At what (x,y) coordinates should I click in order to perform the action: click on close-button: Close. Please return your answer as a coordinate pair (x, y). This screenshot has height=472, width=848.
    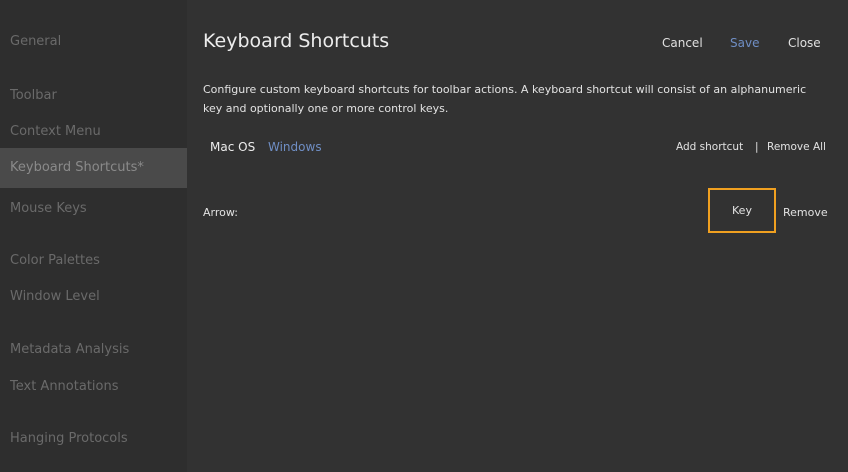
    Looking at the image, I should click on (804, 43).